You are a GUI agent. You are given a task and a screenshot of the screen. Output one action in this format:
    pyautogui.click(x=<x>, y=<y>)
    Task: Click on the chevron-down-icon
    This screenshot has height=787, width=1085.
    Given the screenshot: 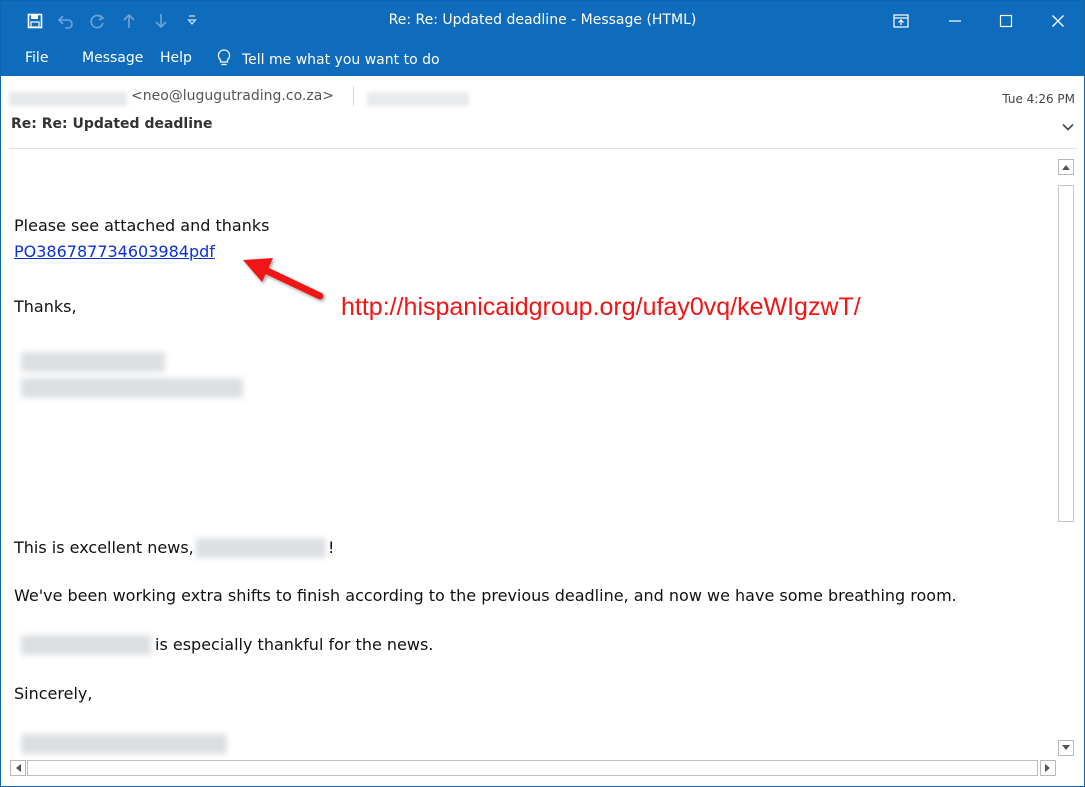 What is the action you would take?
    pyautogui.click(x=1068, y=127)
    